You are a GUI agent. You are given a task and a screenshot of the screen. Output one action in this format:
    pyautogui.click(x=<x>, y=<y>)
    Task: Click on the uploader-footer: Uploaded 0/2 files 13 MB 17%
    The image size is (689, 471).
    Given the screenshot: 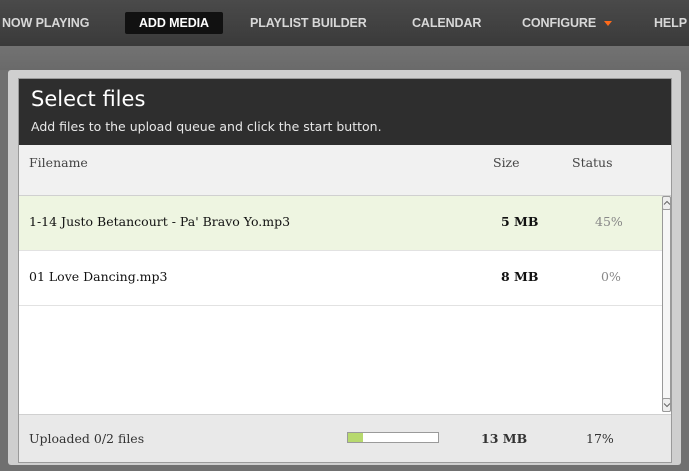 What is the action you would take?
    pyautogui.click(x=345, y=438)
    